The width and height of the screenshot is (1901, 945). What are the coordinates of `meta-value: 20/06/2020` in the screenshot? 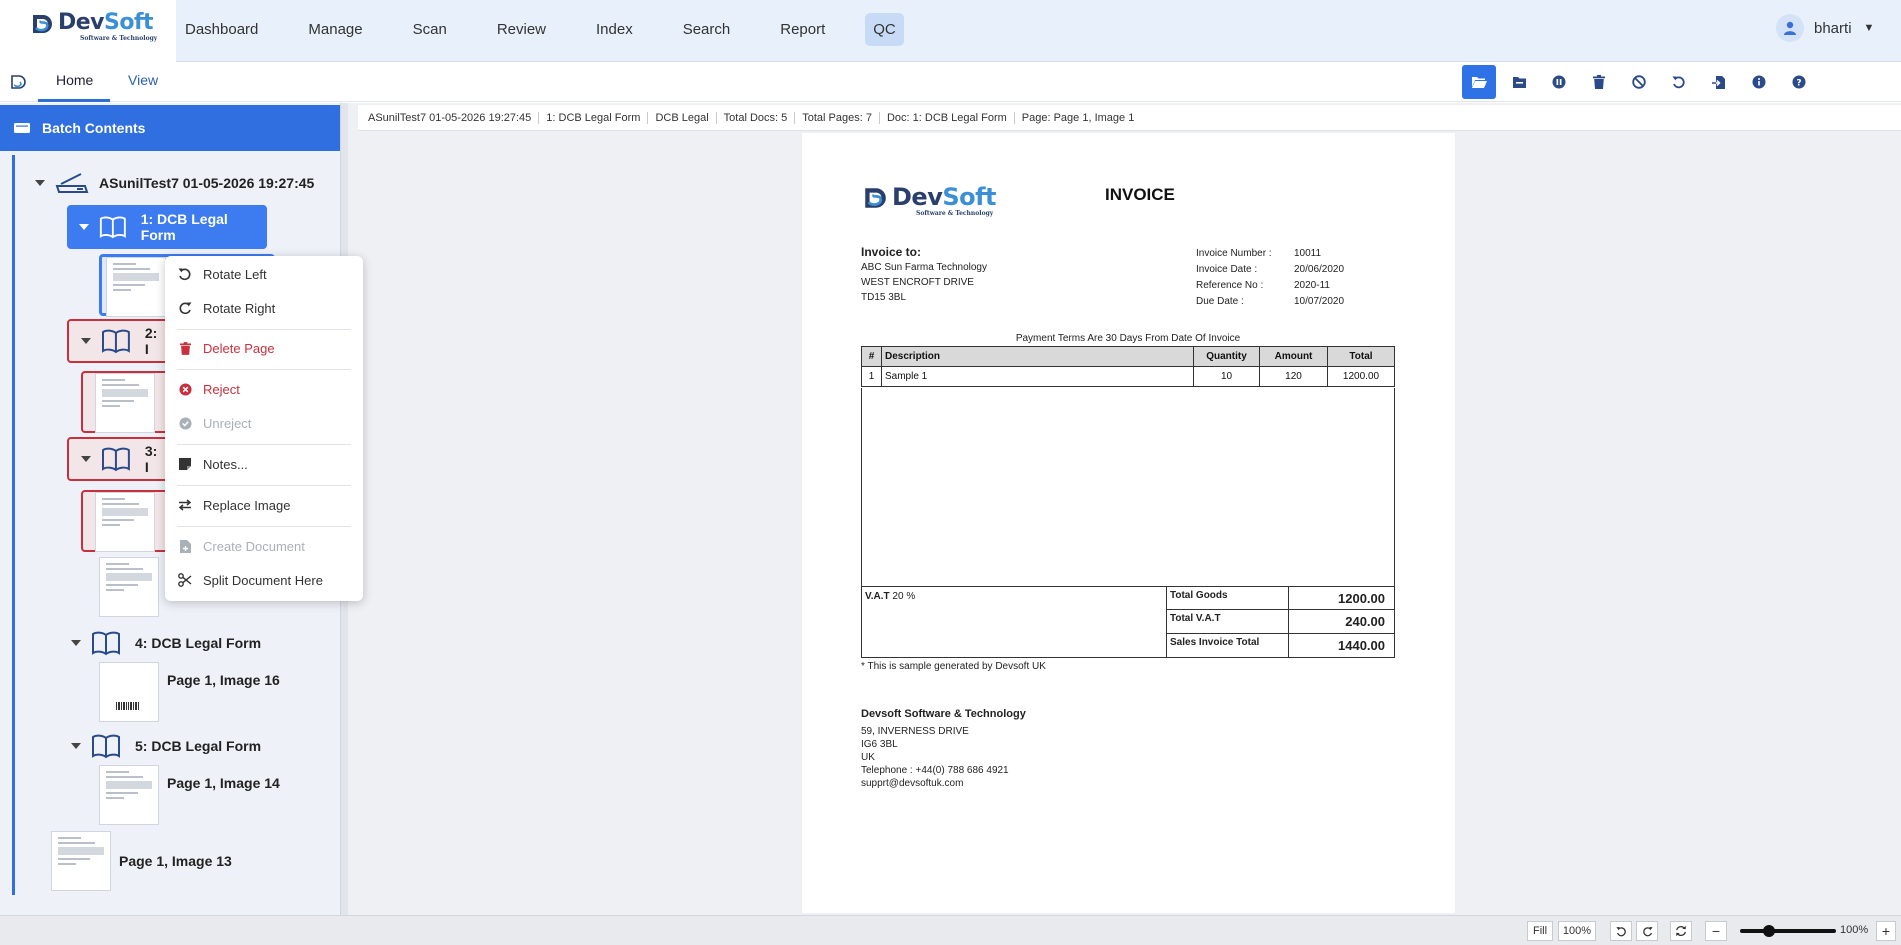 It's located at (1319, 269).